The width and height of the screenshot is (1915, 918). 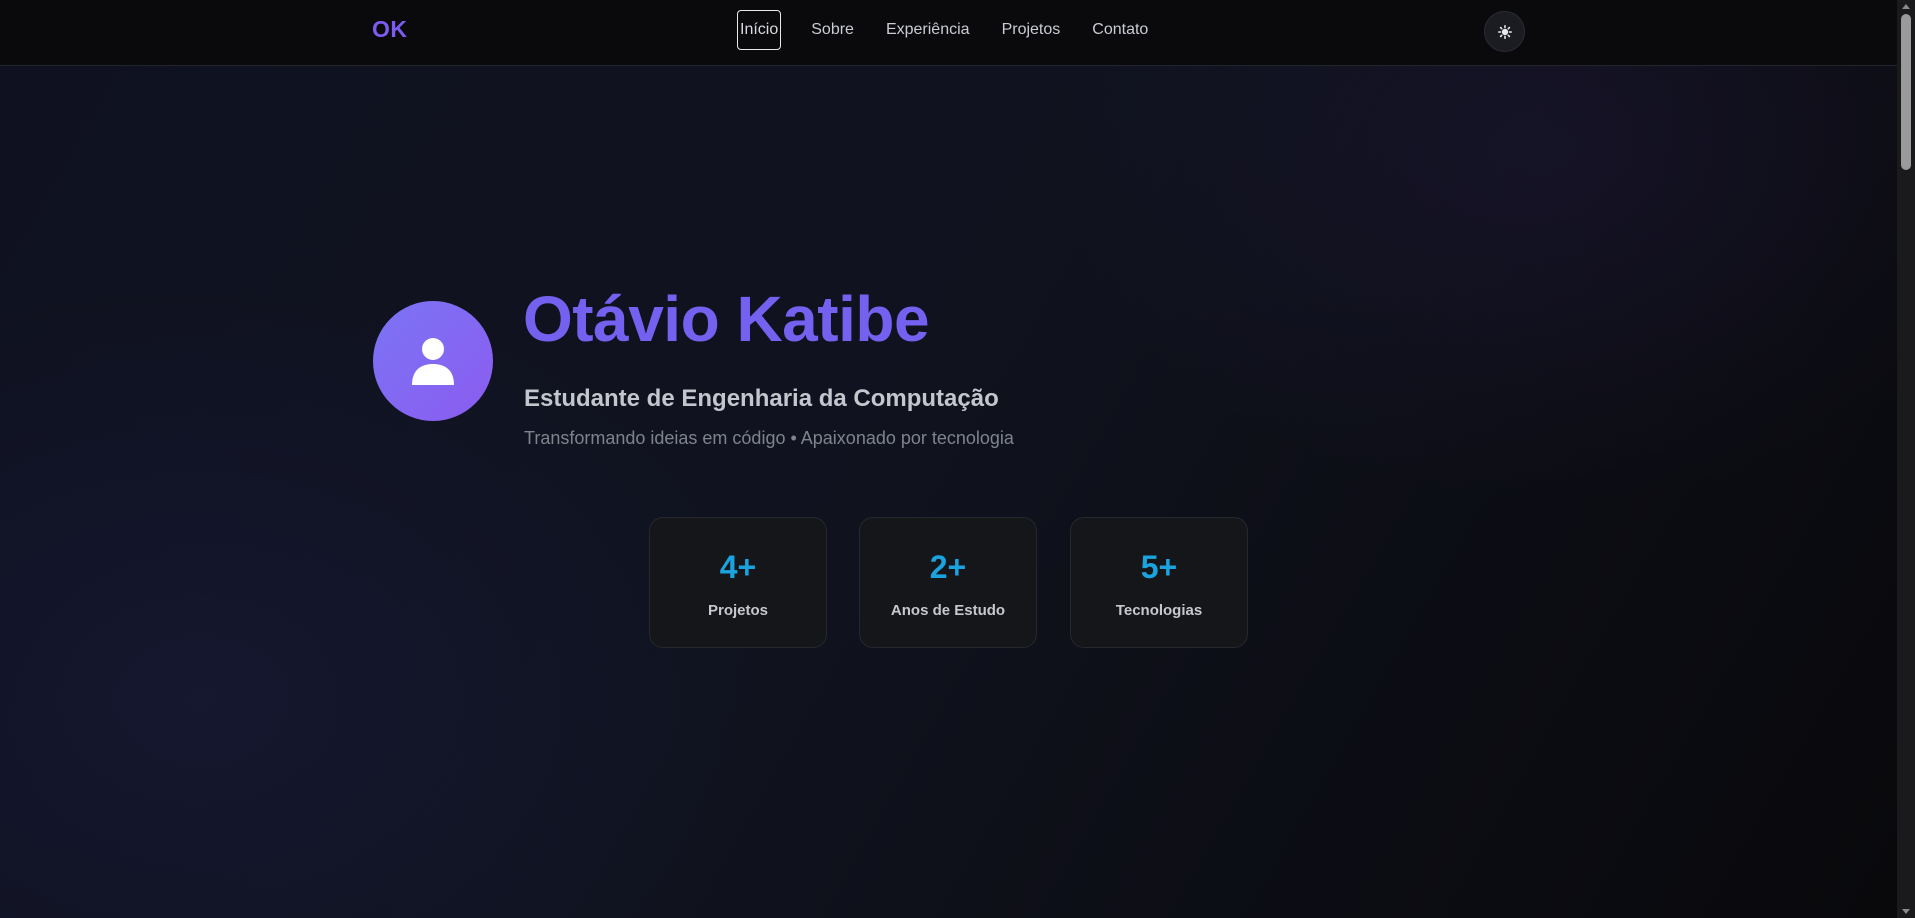 I want to click on stat-card-projetos: 4+ Projetos, so click(x=738, y=582).